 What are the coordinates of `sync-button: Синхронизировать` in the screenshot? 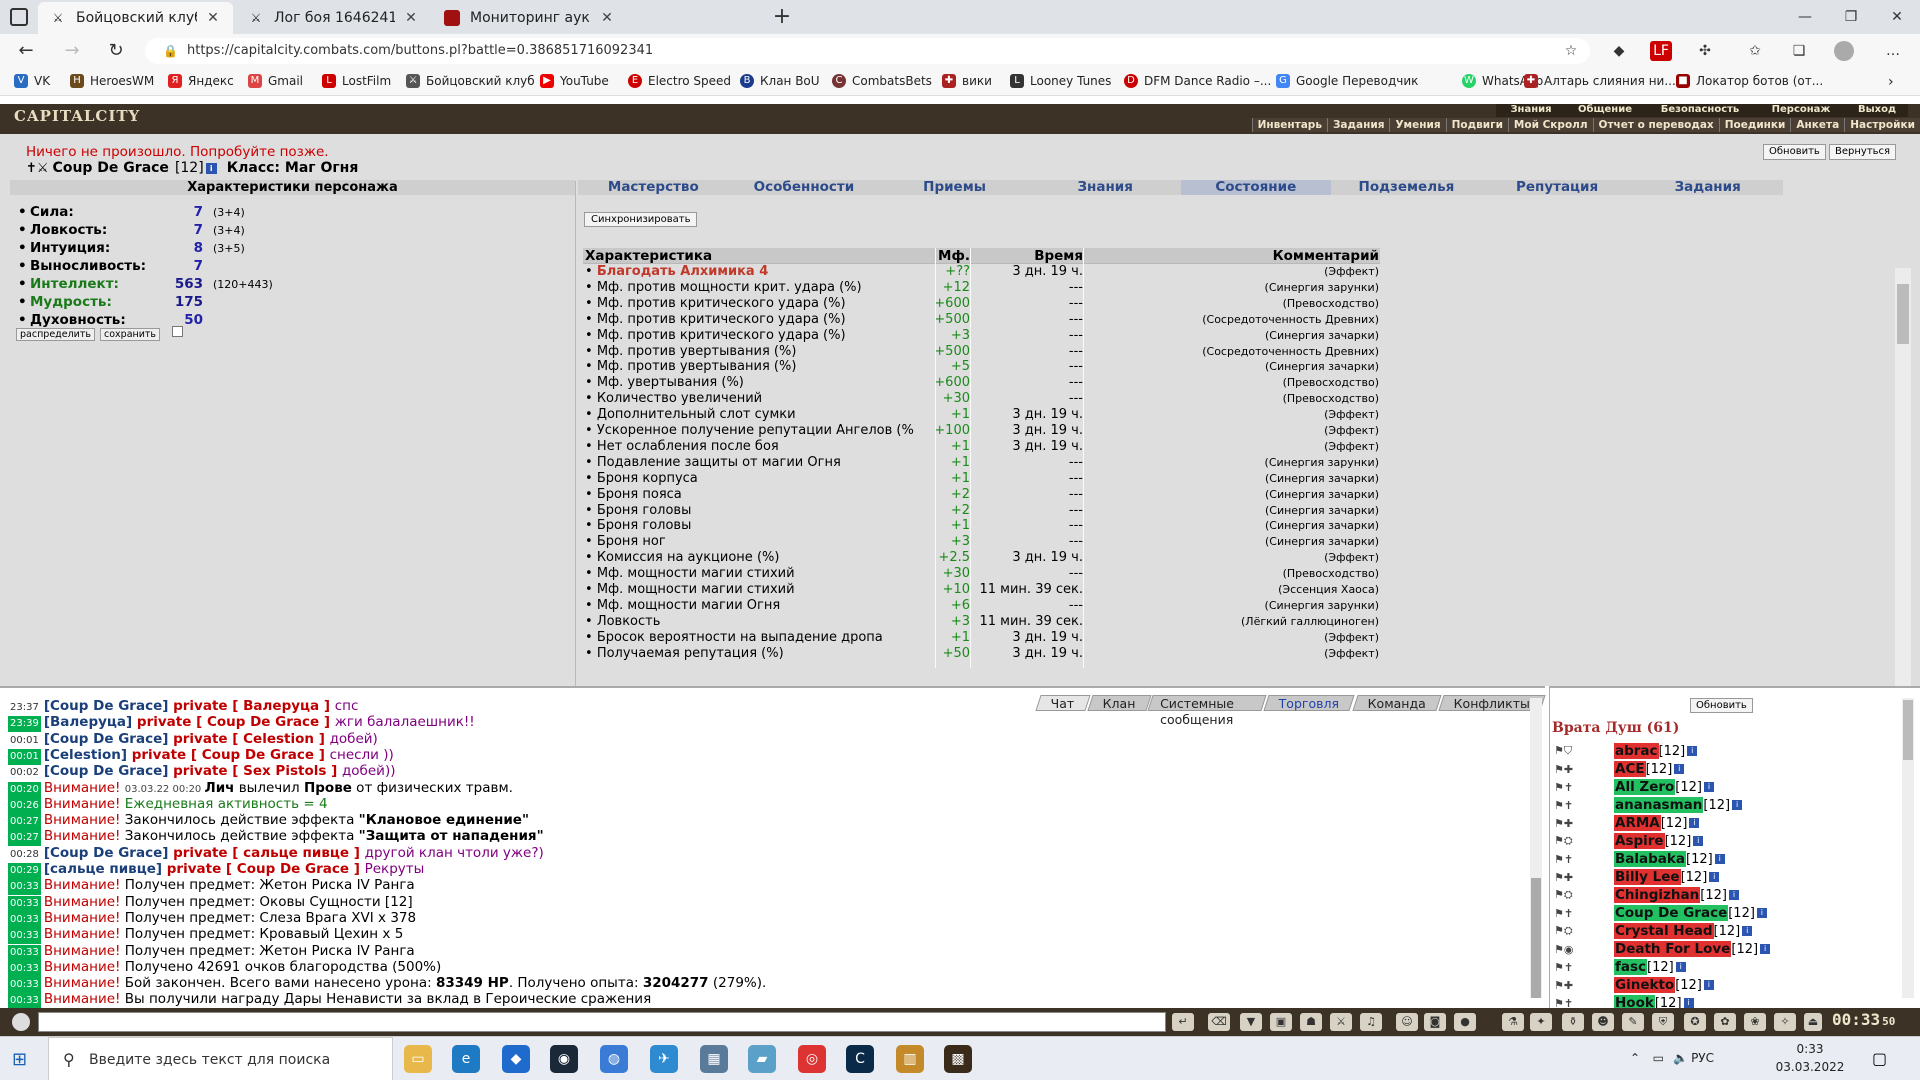 It's located at (641, 219).